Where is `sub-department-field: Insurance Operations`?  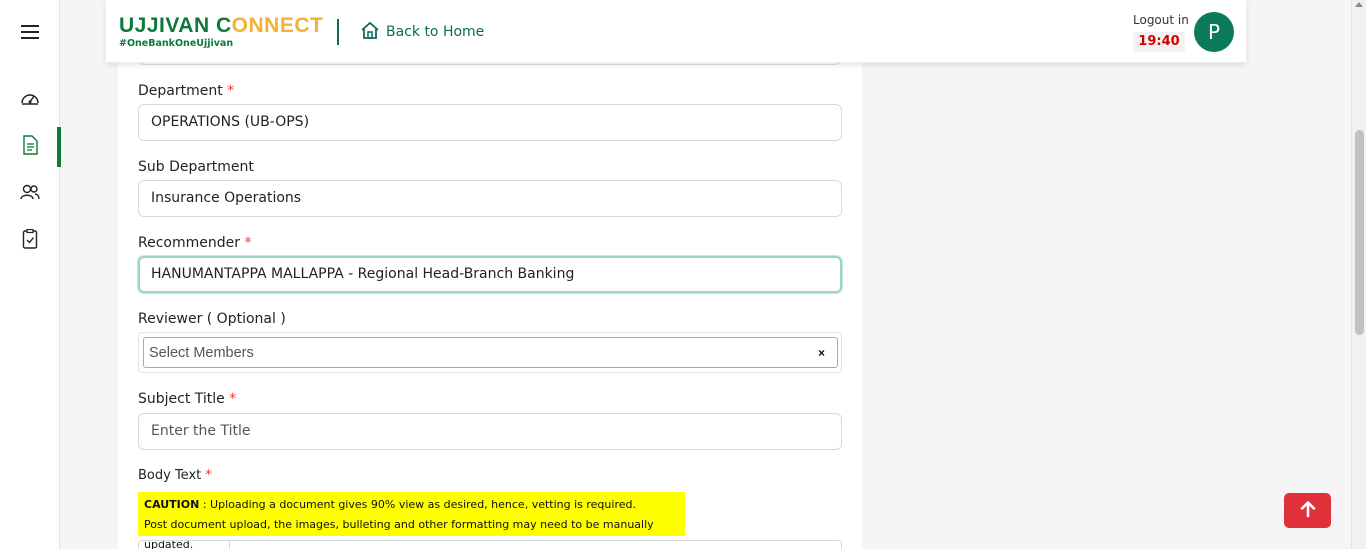 sub-department-field: Insurance Operations is located at coordinates (490, 198).